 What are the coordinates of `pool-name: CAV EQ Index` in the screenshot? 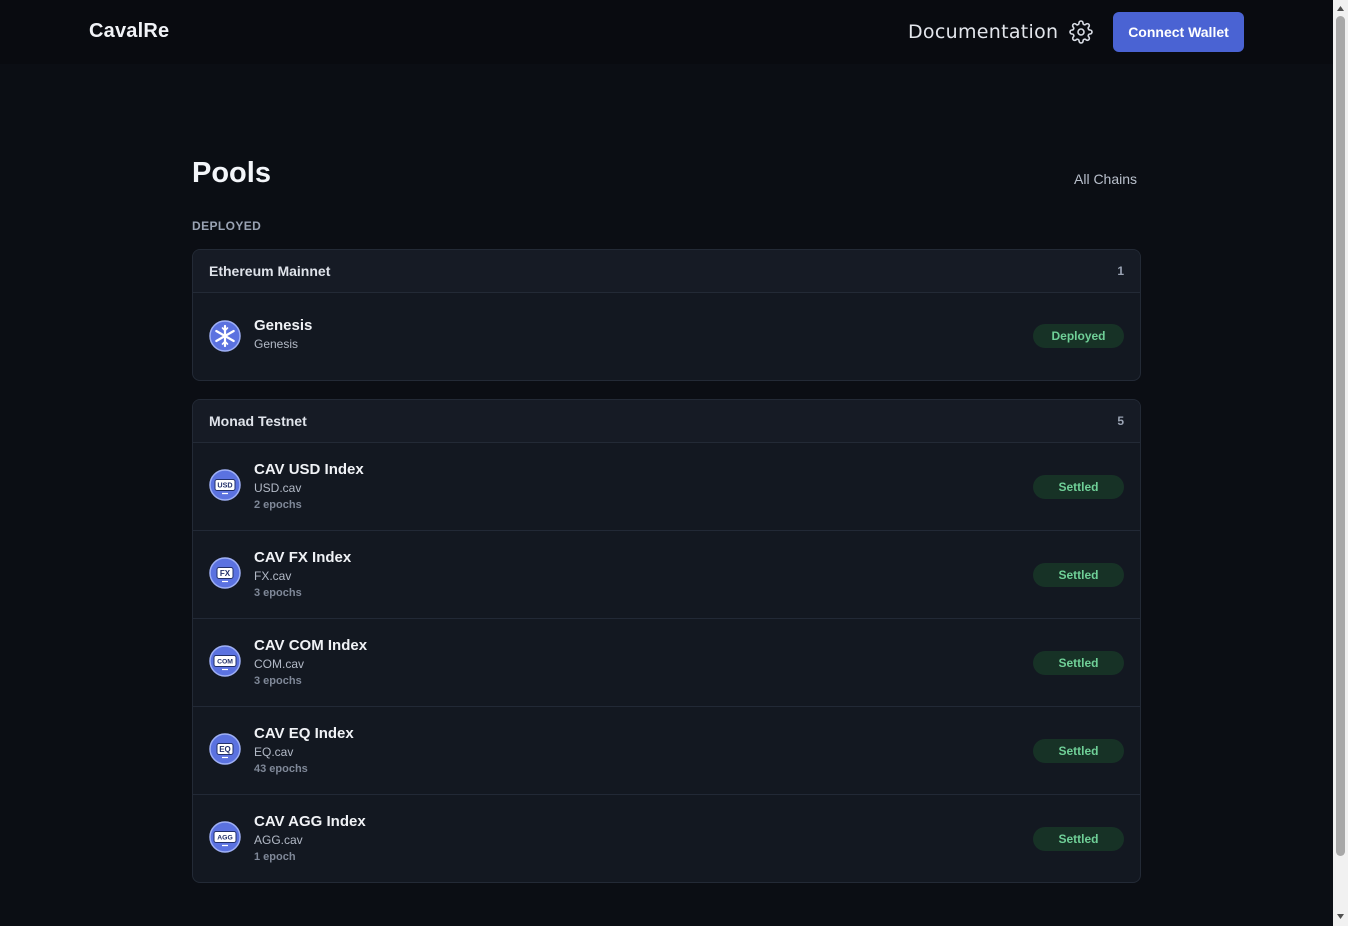 It's located at (304, 733).